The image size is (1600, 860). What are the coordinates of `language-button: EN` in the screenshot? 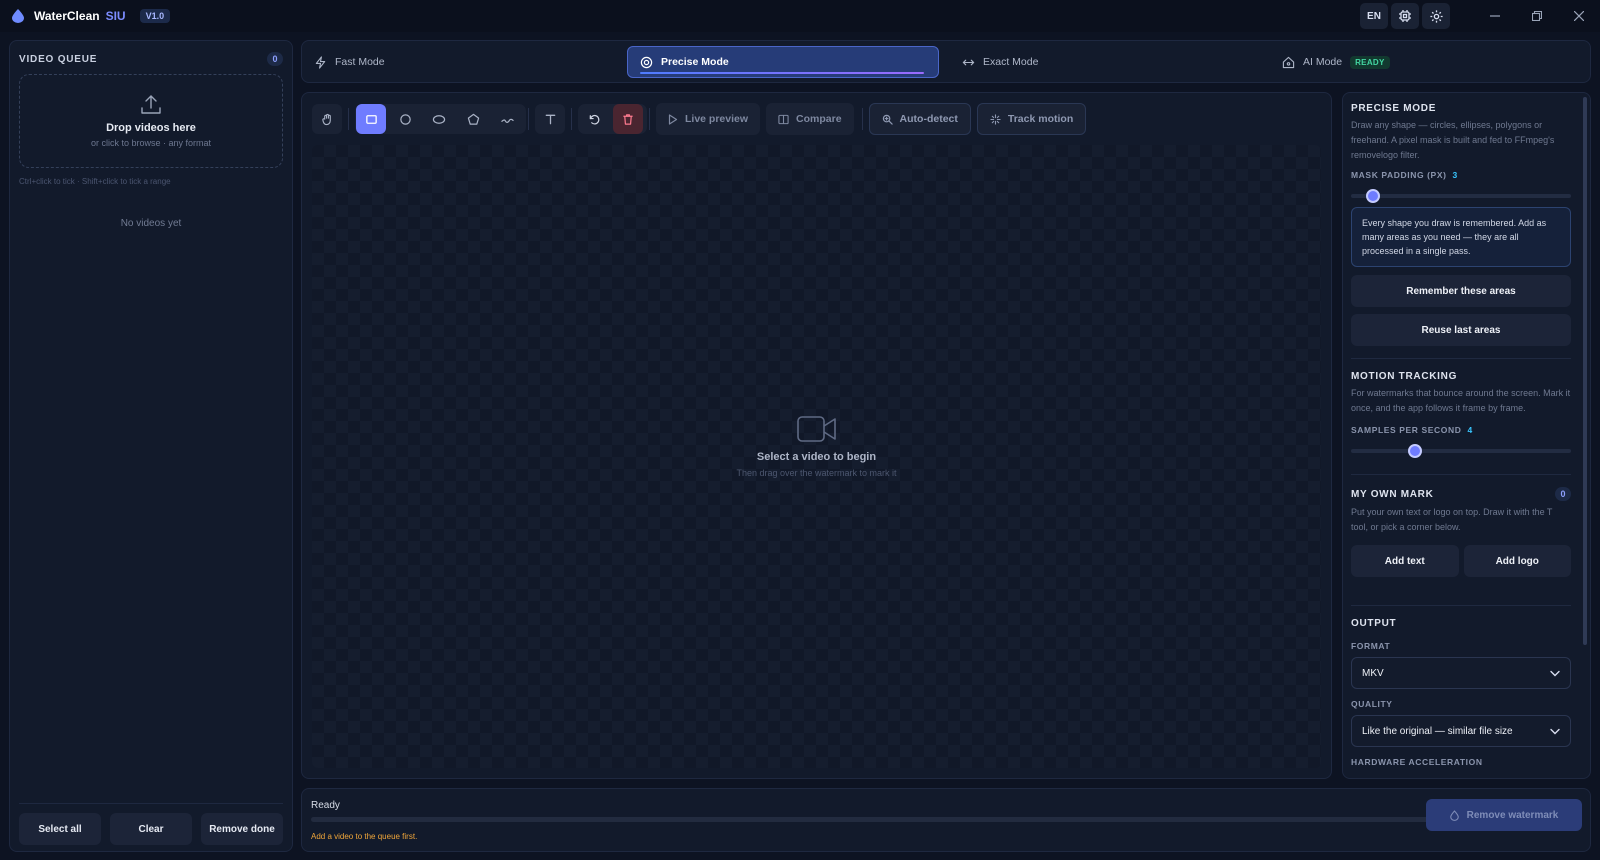 It's located at (1374, 16).